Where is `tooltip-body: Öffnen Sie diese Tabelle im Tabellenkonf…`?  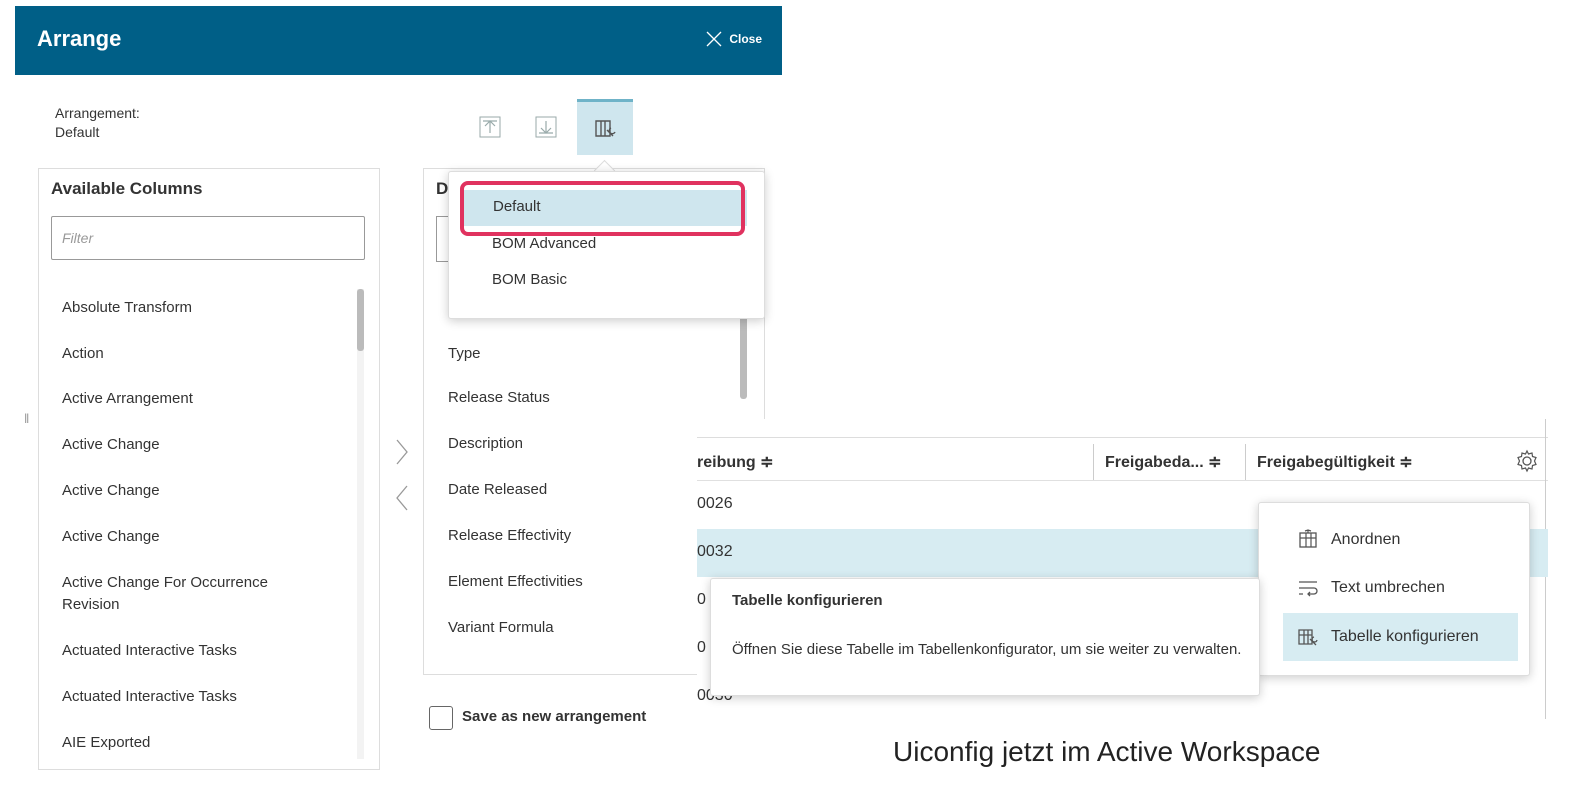
tooltip-body: Öffnen Sie diese Tabelle im Tabellenkonf… is located at coordinates (987, 649).